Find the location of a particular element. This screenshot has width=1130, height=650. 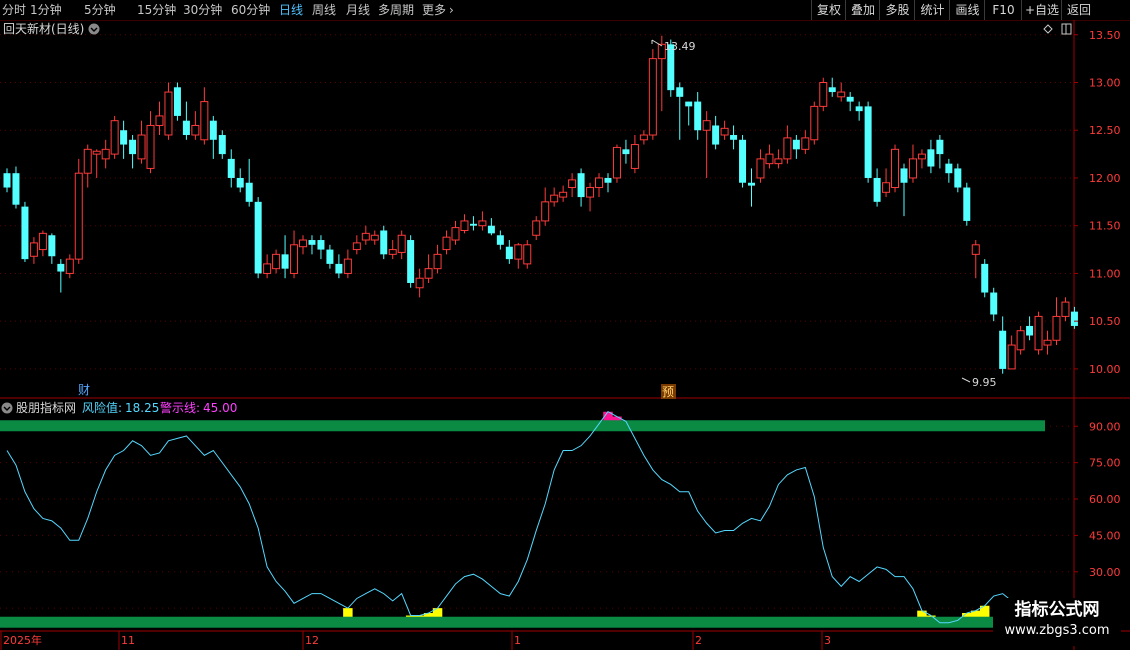

timeframe-tab-4: 30分钟 is located at coordinates (202, 10).